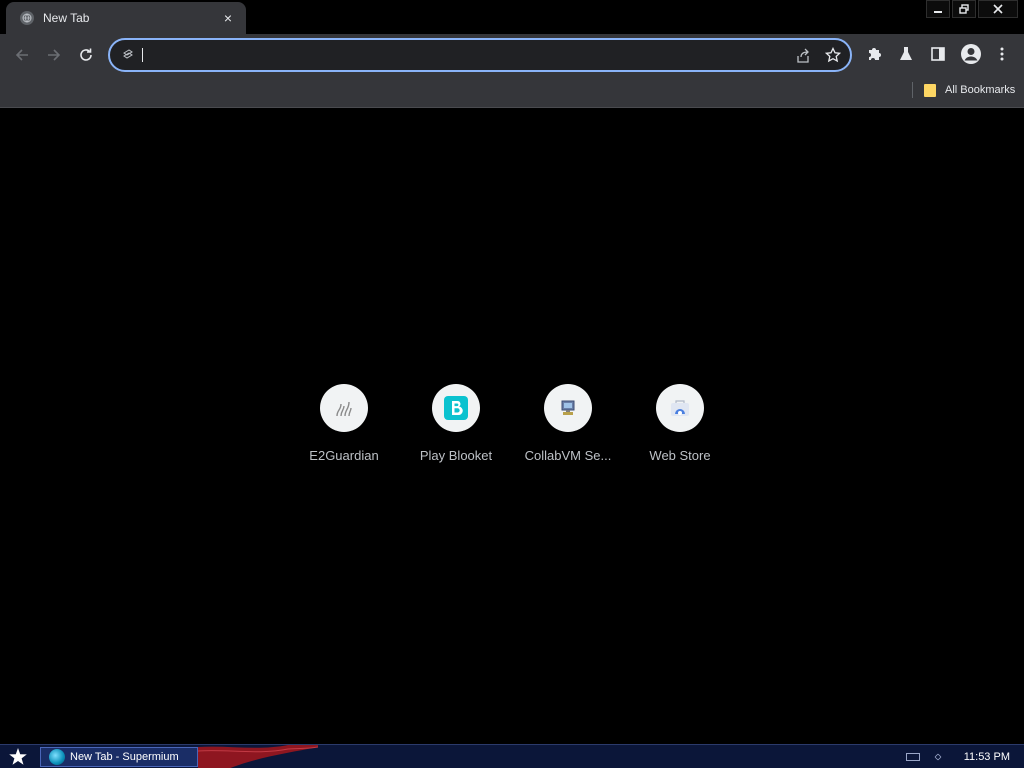 The height and width of the screenshot is (768, 1024). I want to click on supermium-icon, so click(57, 757).